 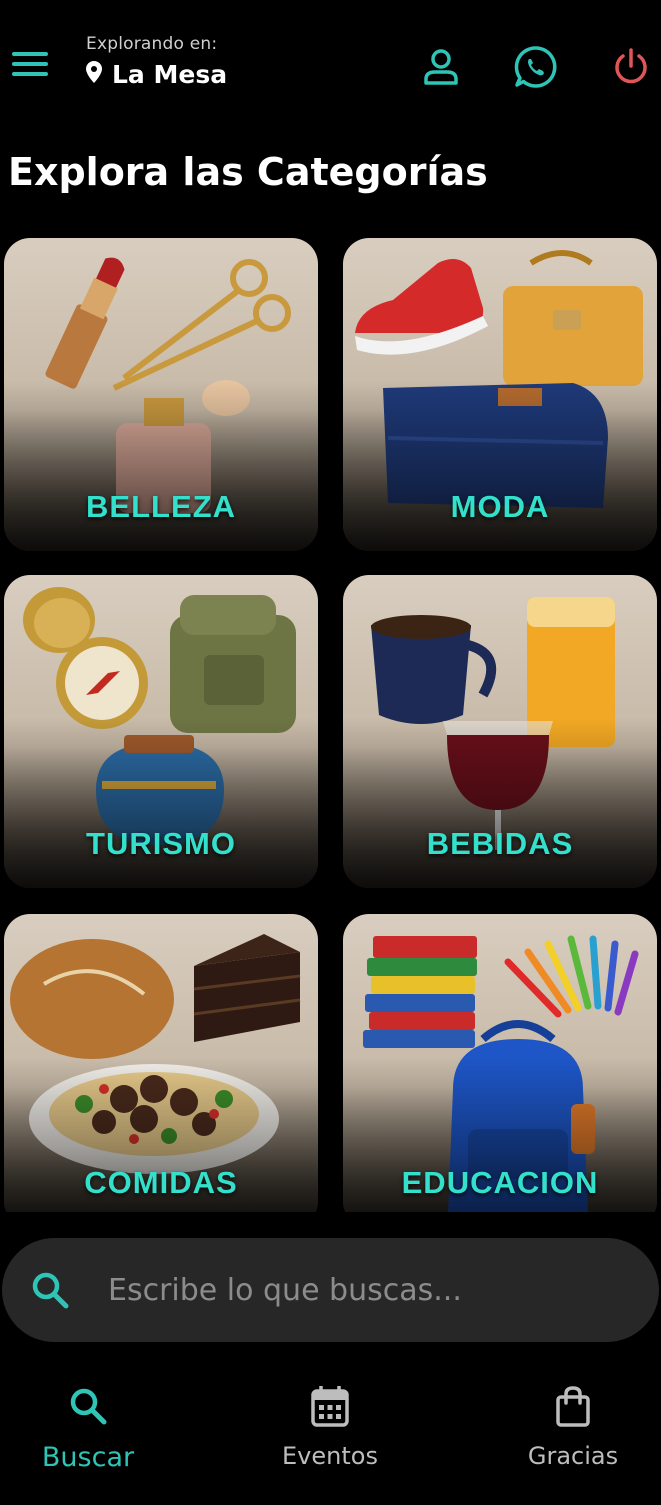 I want to click on nav-item-eventos: Eventos, so click(x=330, y=1426).